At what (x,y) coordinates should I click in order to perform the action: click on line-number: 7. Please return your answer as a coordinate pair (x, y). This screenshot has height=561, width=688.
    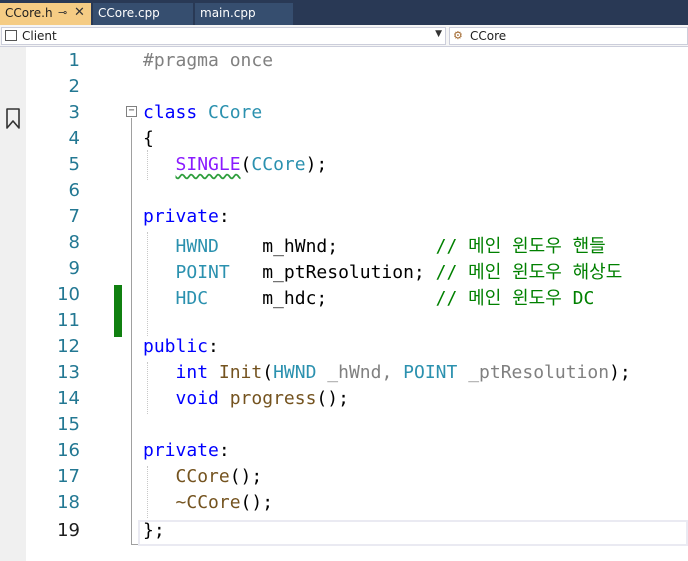
    Looking at the image, I should click on (74, 216).